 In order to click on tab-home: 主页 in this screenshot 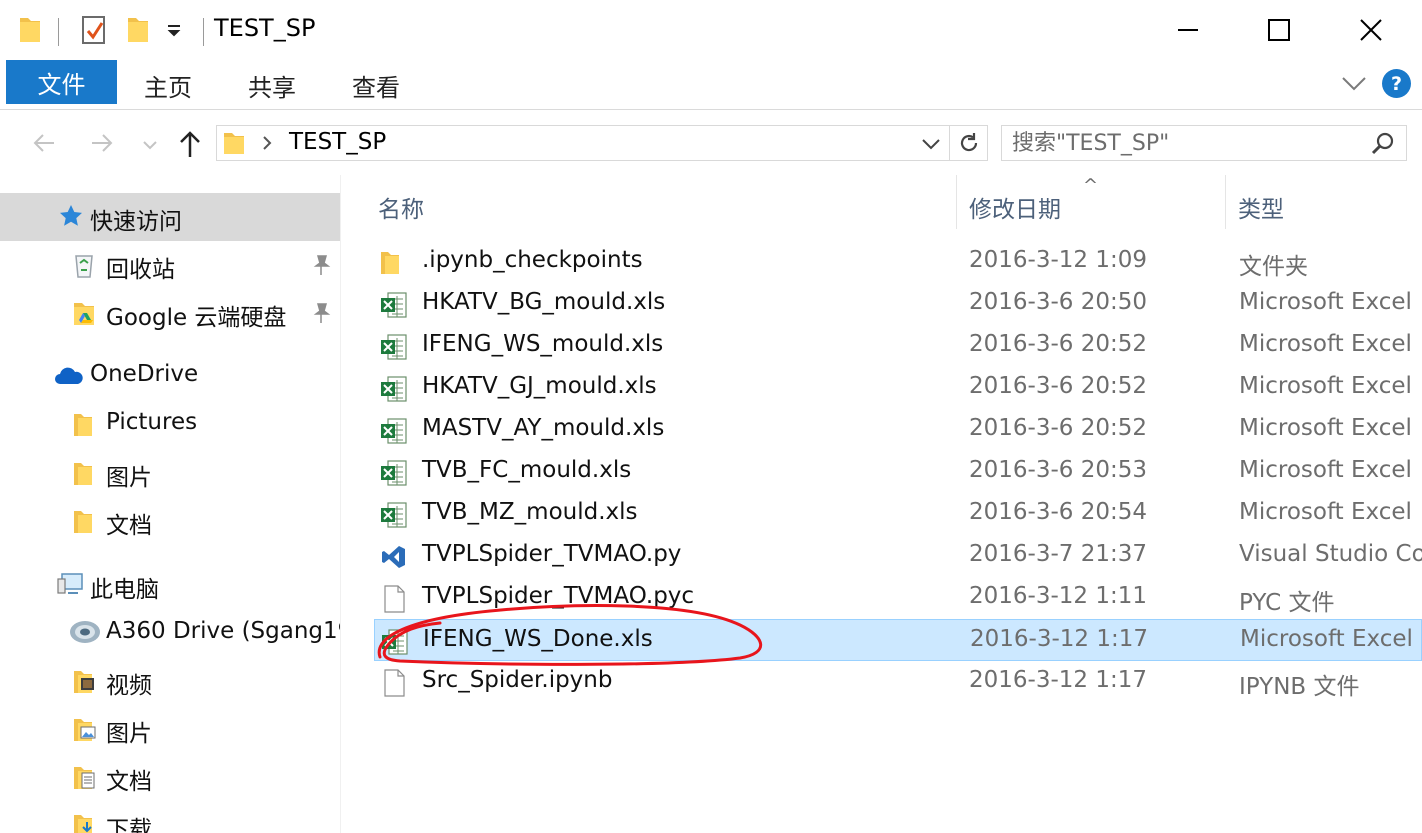, I will do `click(168, 85)`.